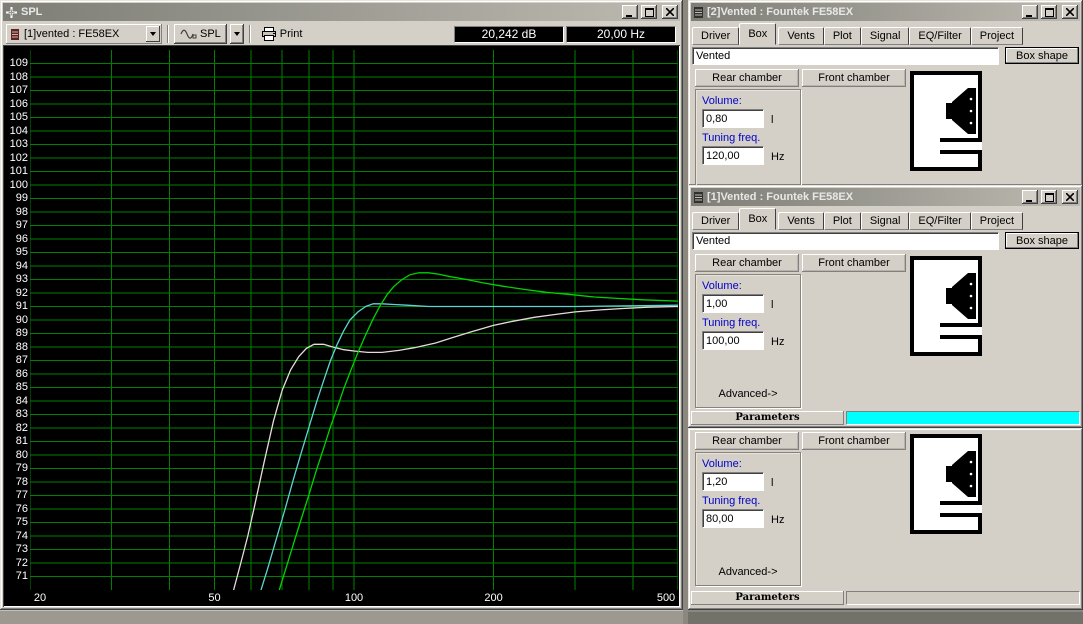  I want to click on spl-titlebar: SPL, so click(341, 12).